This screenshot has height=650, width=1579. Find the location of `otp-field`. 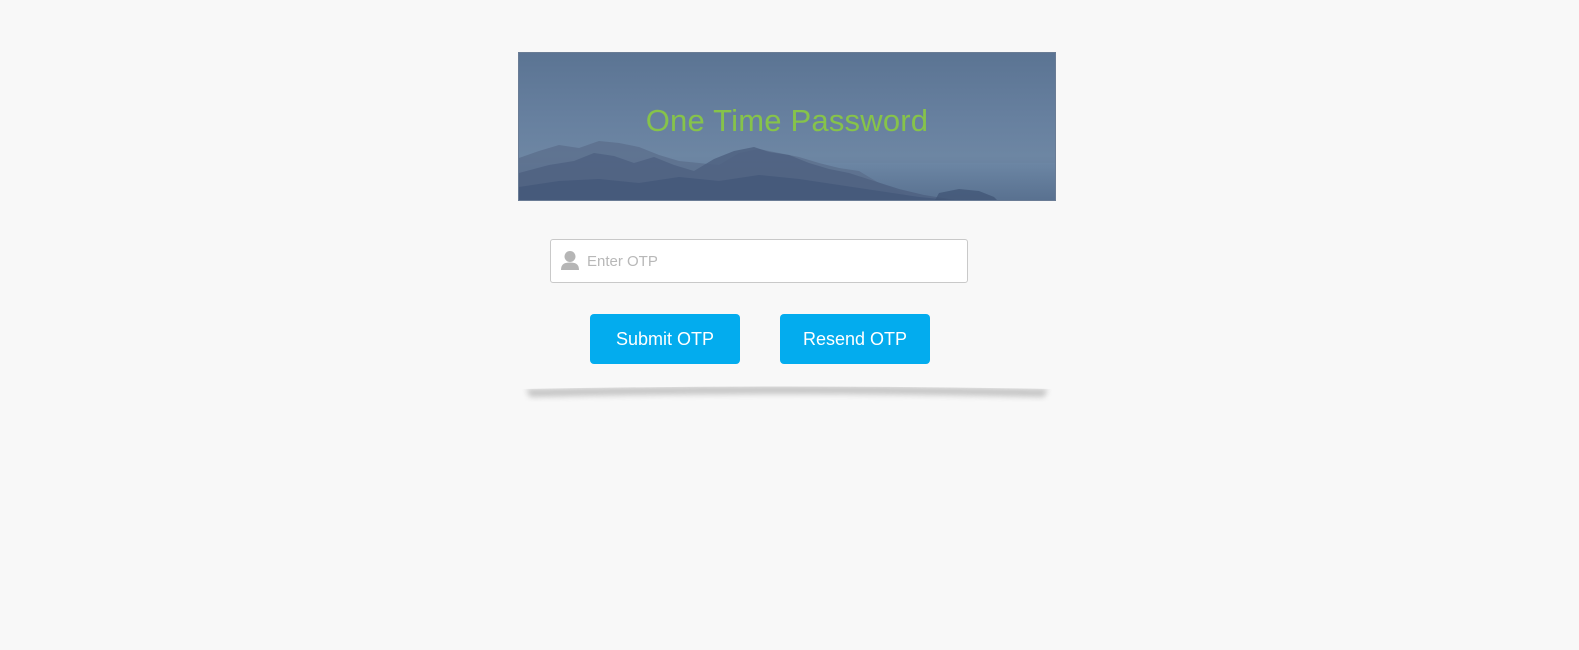

otp-field is located at coordinates (759, 261).